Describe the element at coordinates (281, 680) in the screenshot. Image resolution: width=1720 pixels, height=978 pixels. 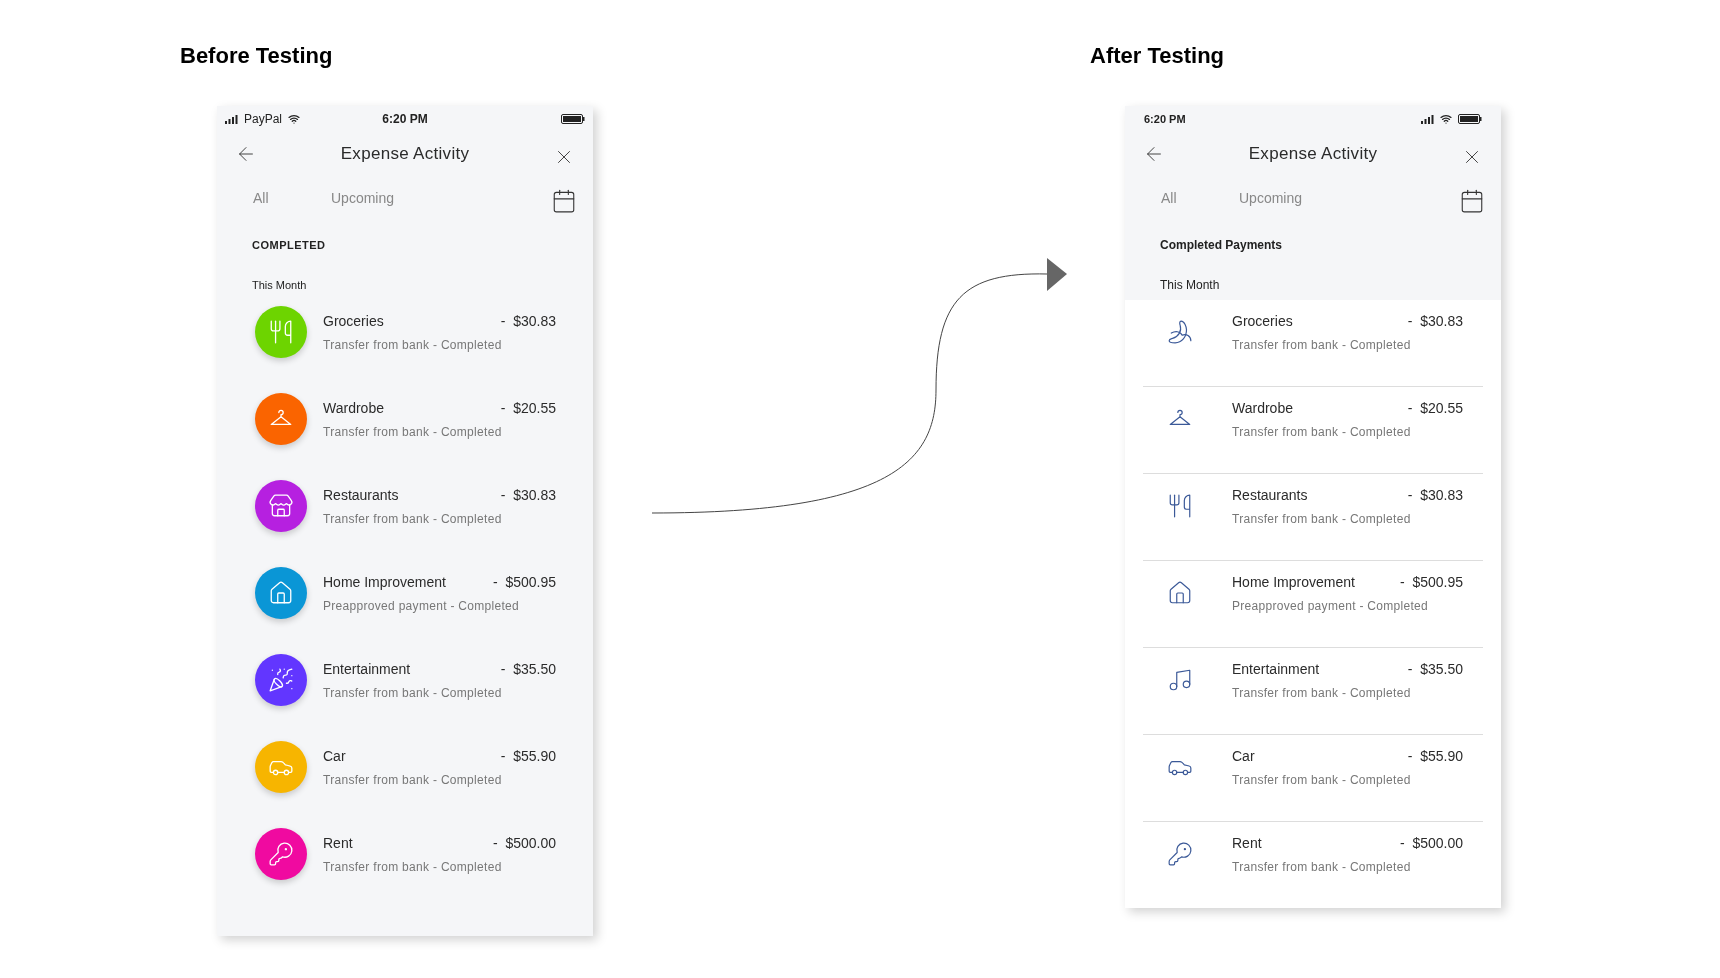
I see `party-popper-icon` at that location.